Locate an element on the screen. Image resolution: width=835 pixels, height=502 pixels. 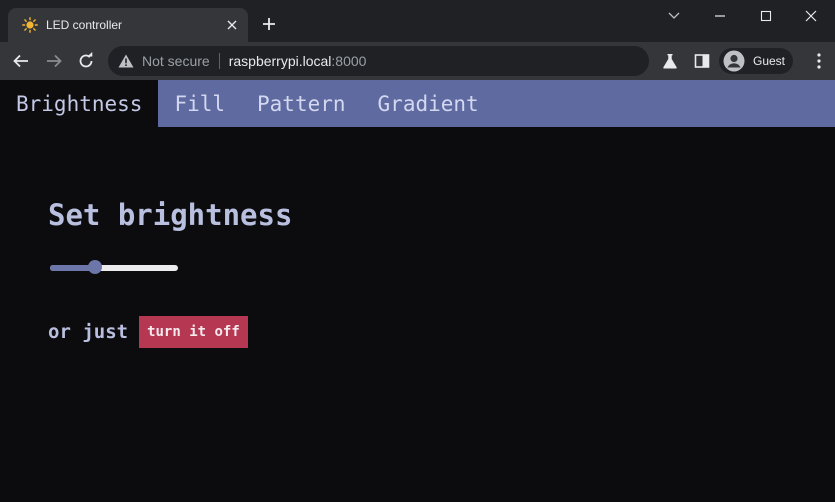
side-panel-icon is located at coordinates (702, 61).